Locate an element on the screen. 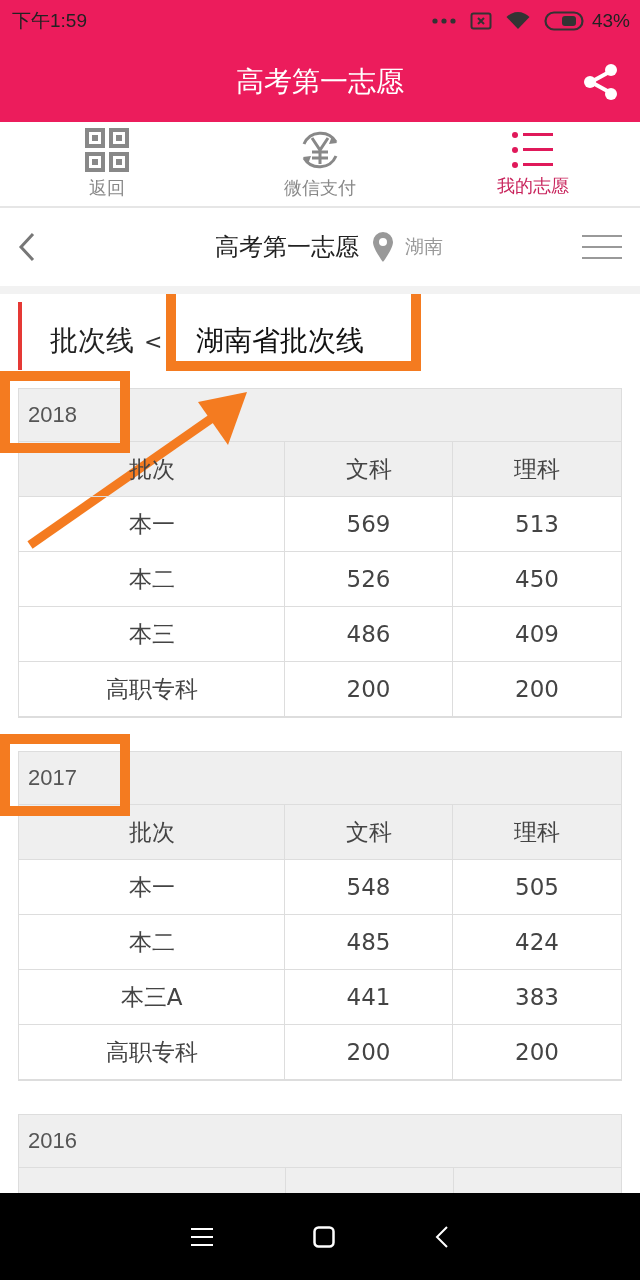 This screenshot has width=640, height=1280. app-title: 高考第一志愿 is located at coordinates (320, 82).